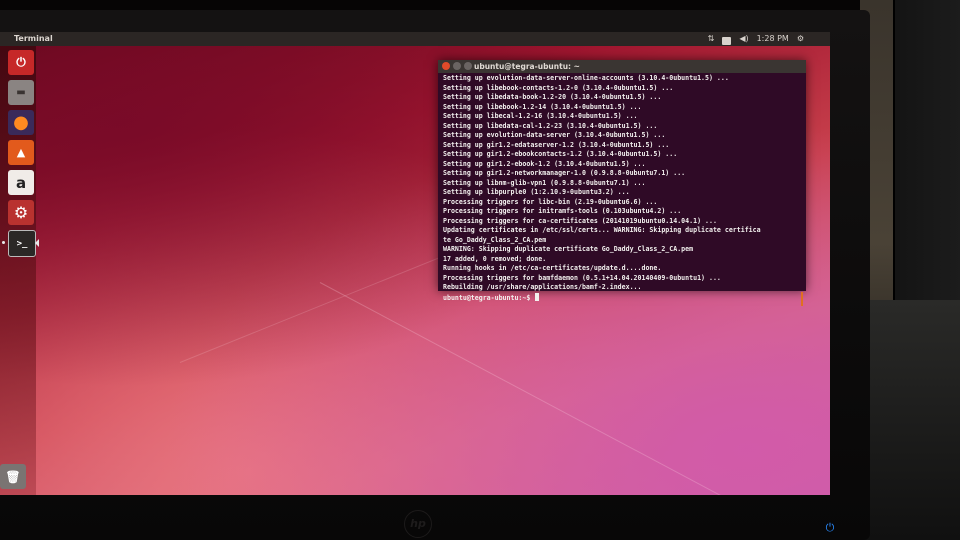 This screenshot has height=540, width=960. Describe the element at coordinates (21, 212) in the screenshot. I see `system-settings-icon: ⚙` at that location.